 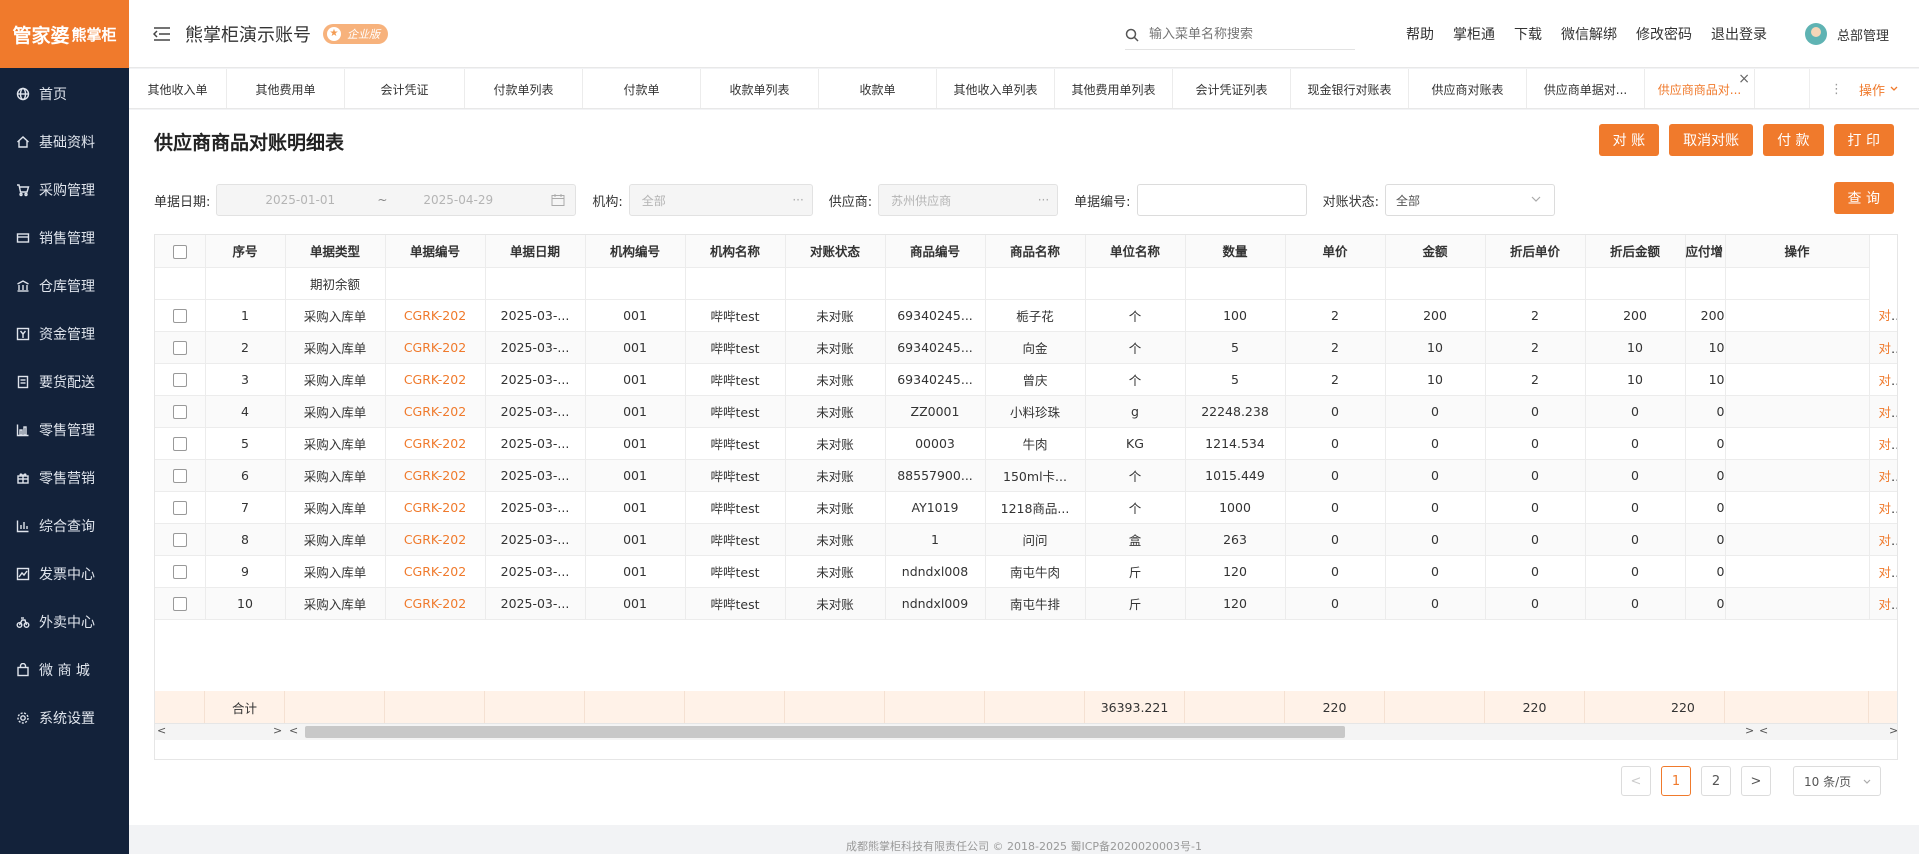 I want to click on menu-collapse-icon, so click(x=163, y=34).